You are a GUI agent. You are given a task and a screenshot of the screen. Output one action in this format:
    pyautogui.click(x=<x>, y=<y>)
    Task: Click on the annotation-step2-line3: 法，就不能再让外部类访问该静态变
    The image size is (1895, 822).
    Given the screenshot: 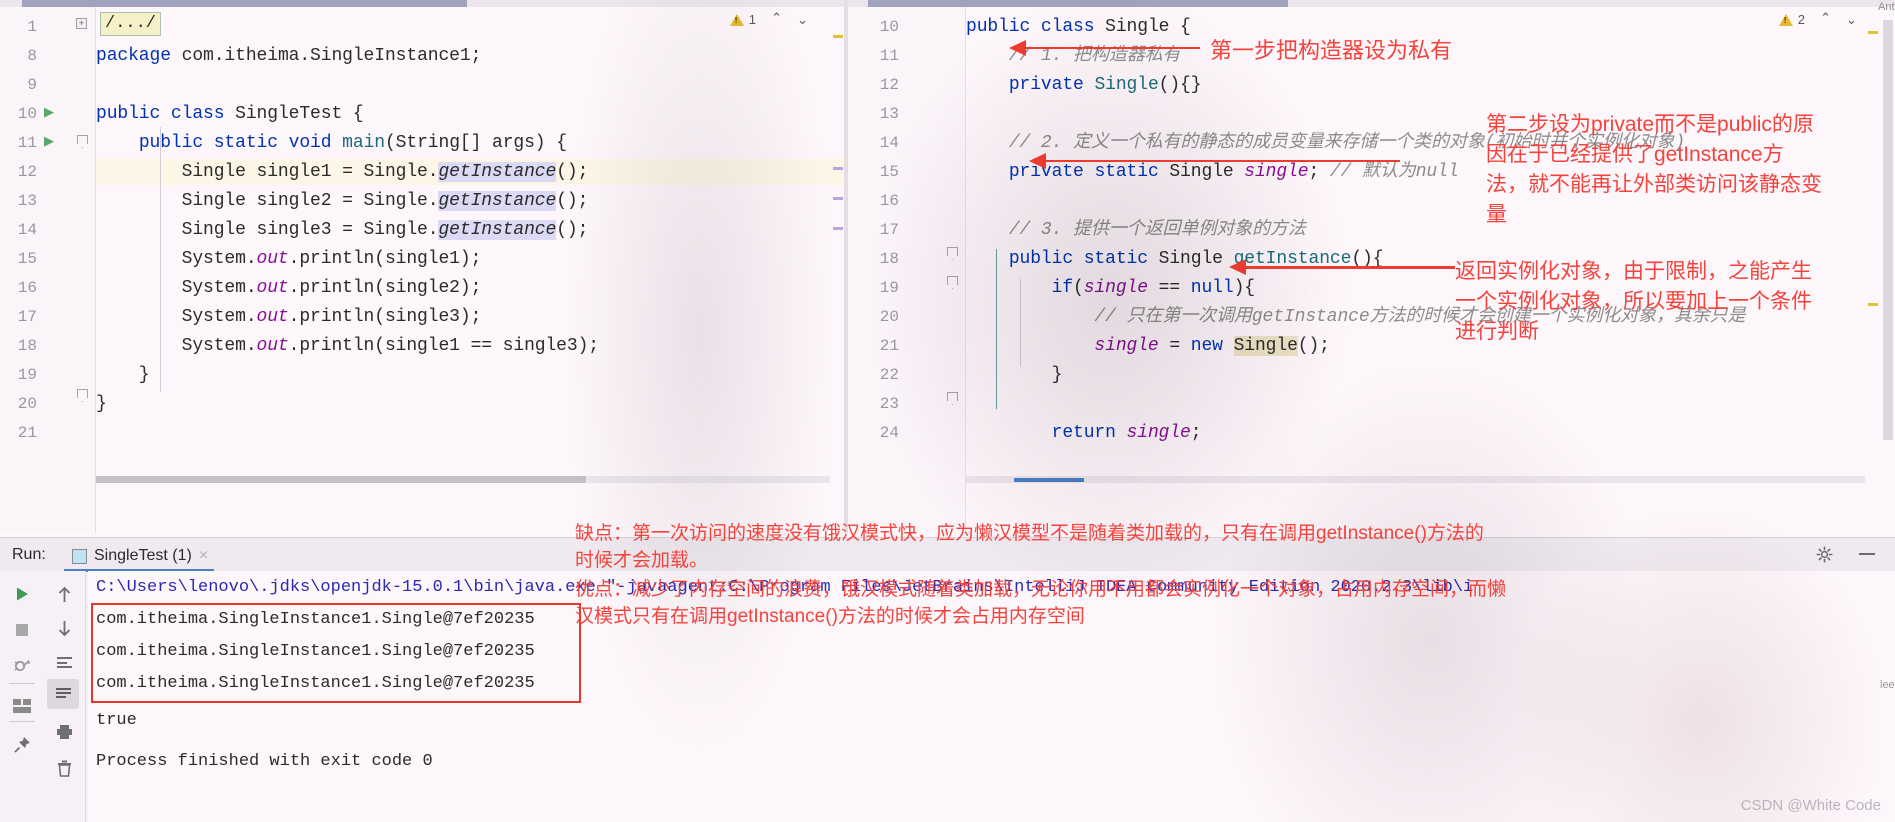 What is the action you would take?
    pyautogui.click(x=1654, y=184)
    